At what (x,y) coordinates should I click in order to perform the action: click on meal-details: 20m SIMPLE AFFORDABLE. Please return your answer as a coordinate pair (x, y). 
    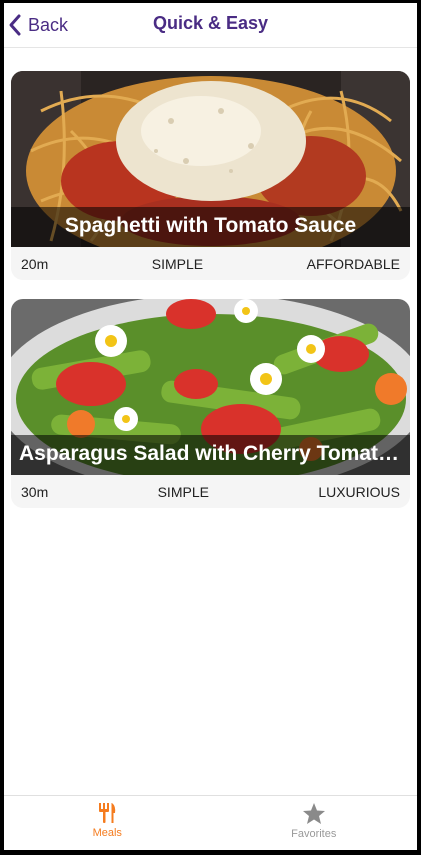
    Looking at the image, I should click on (210, 263).